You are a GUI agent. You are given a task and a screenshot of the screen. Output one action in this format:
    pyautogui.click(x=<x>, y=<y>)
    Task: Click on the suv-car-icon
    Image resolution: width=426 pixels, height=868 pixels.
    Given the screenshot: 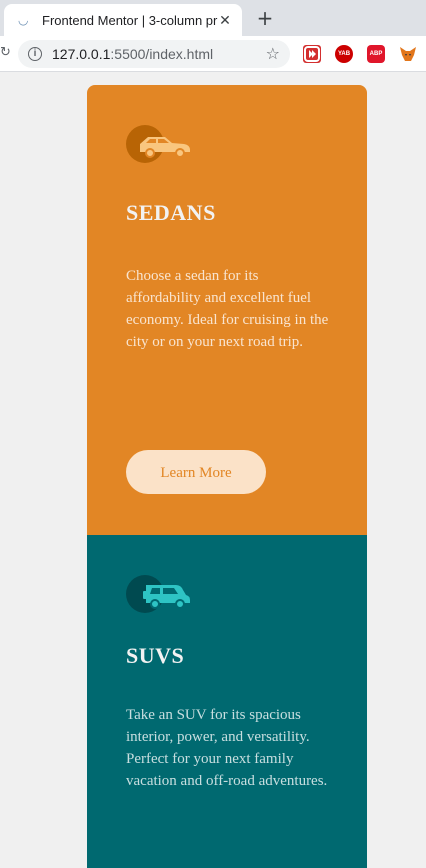 What is the action you would take?
    pyautogui.click(x=158, y=594)
    